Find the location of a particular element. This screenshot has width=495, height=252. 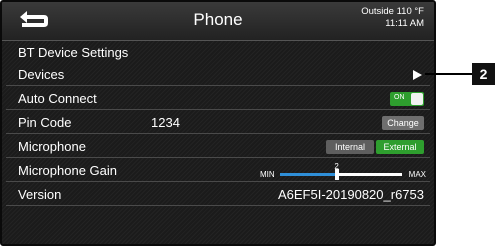

toggle-on-label: ON is located at coordinates (399, 97).